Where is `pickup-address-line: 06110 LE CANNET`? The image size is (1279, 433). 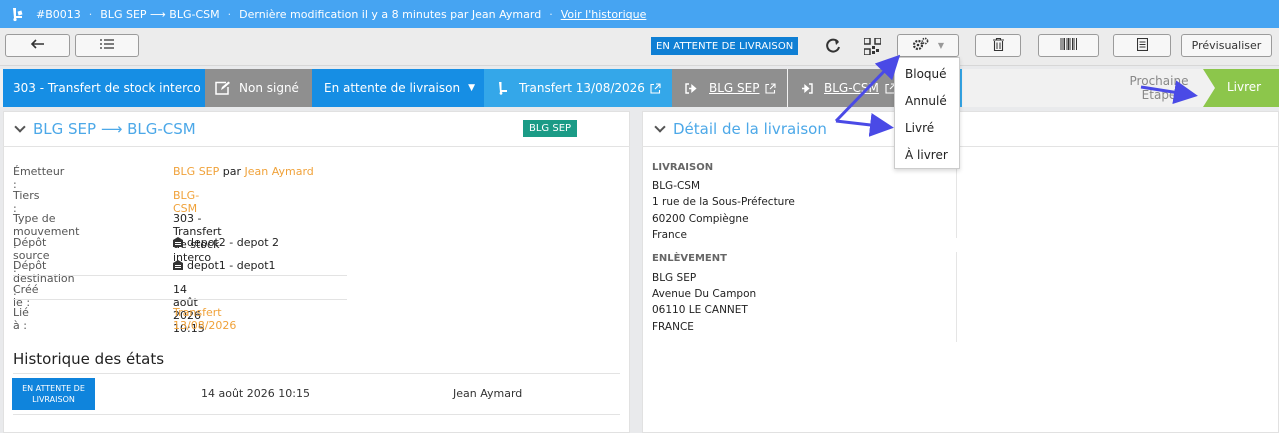 pickup-address-line: 06110 LE CANNET is located at coordinates (700, 310).